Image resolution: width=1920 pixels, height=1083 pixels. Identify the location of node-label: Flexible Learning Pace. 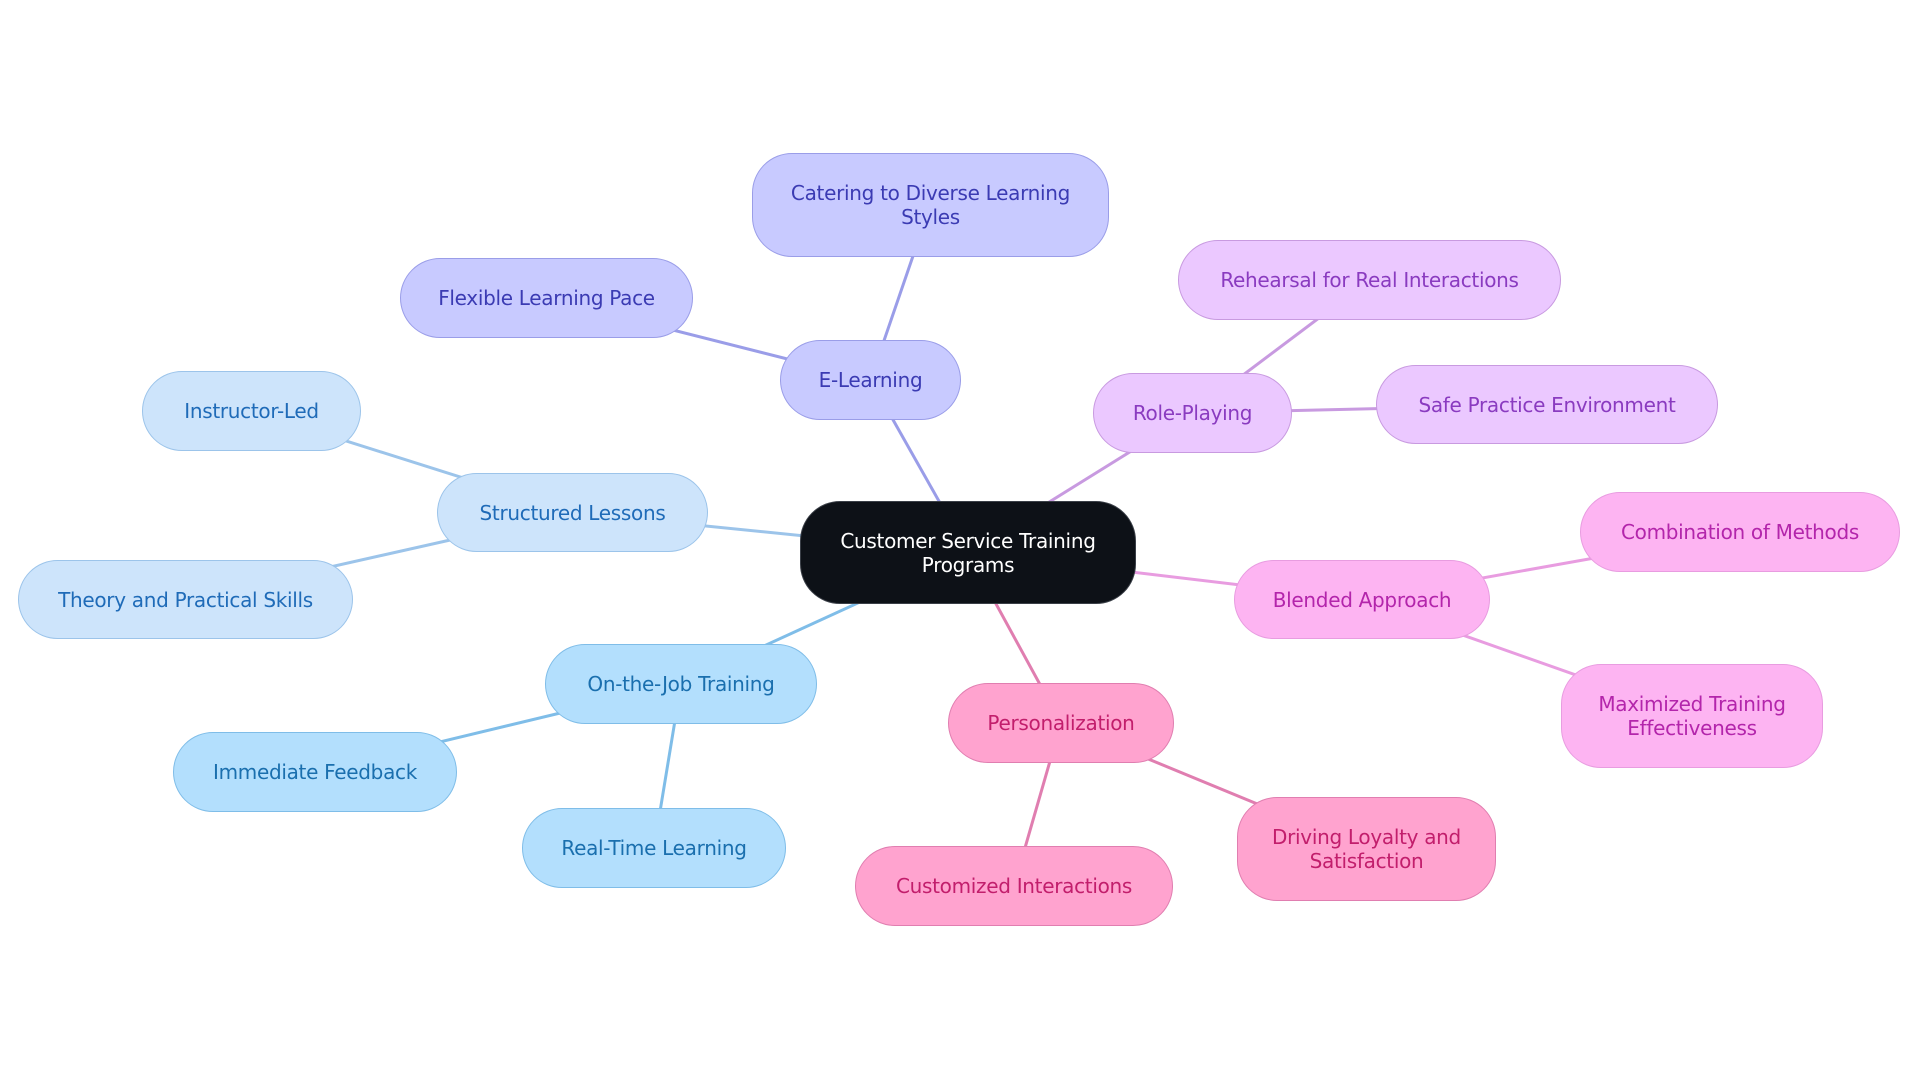
(546, 298).